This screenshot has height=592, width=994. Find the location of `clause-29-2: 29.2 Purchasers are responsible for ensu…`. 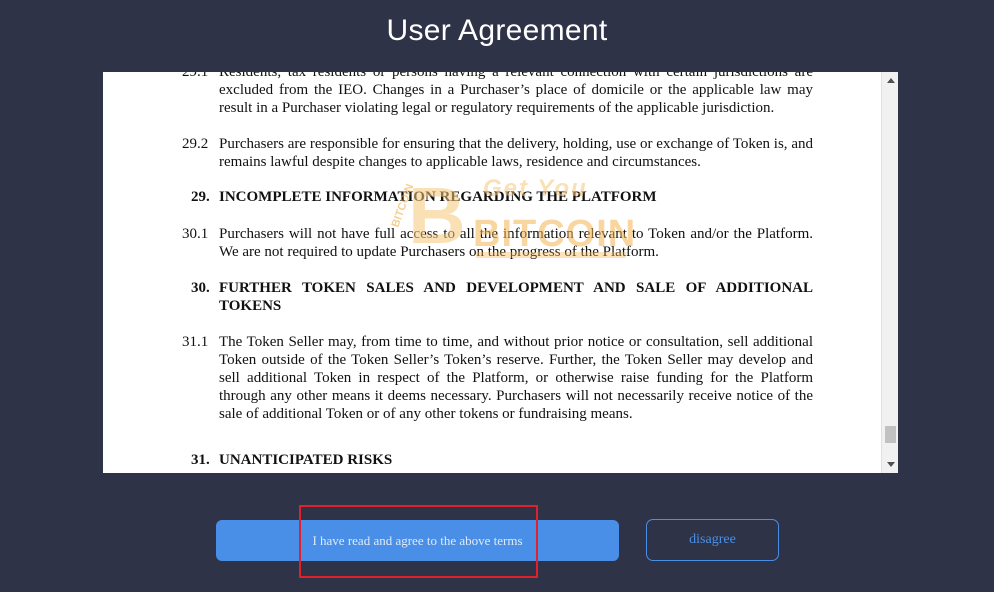

clause-29-2: 29.2 Purchasers are responsible for ensu… is located at coordinates (492, 153).